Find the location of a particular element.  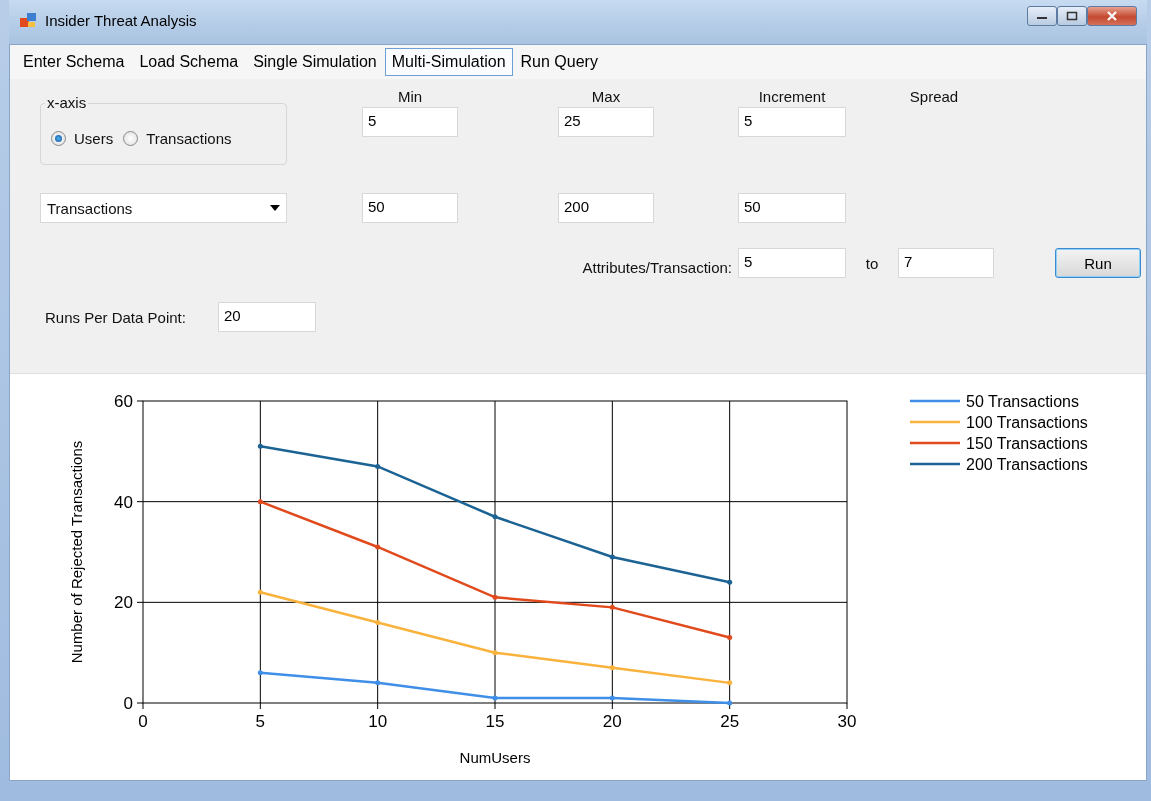

min-label: Min is located at coordinates (410, 97).